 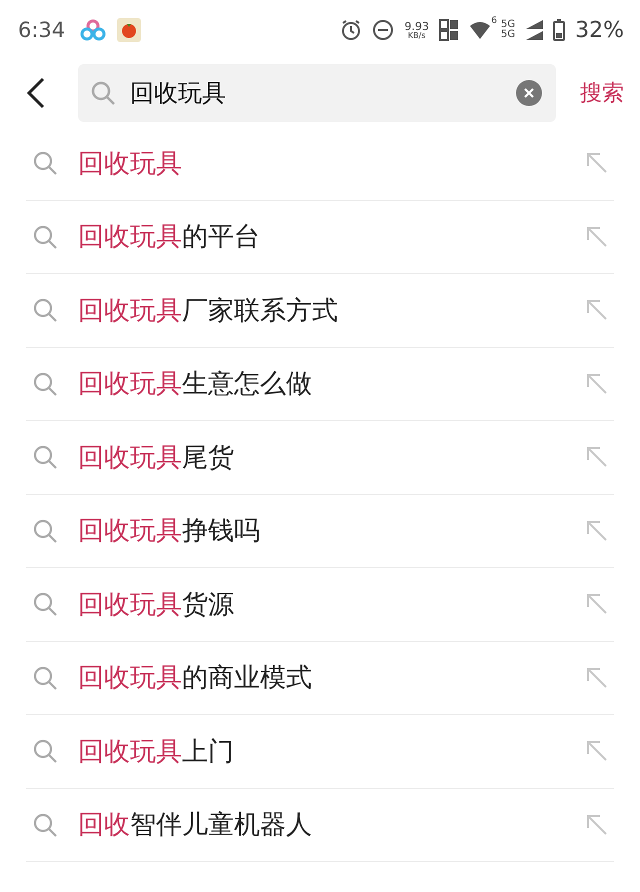 What do you see at coordinates (320, 678) in the screenshot?
I see `suggestion-row: 回收玩具的商业模式` at bounding box center [320, 678].